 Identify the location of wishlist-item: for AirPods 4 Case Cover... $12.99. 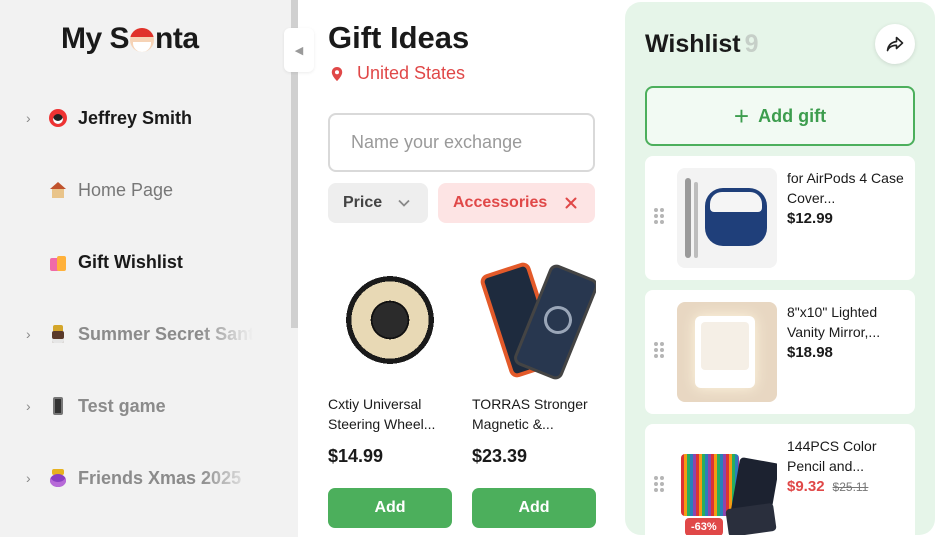
(780, 218).